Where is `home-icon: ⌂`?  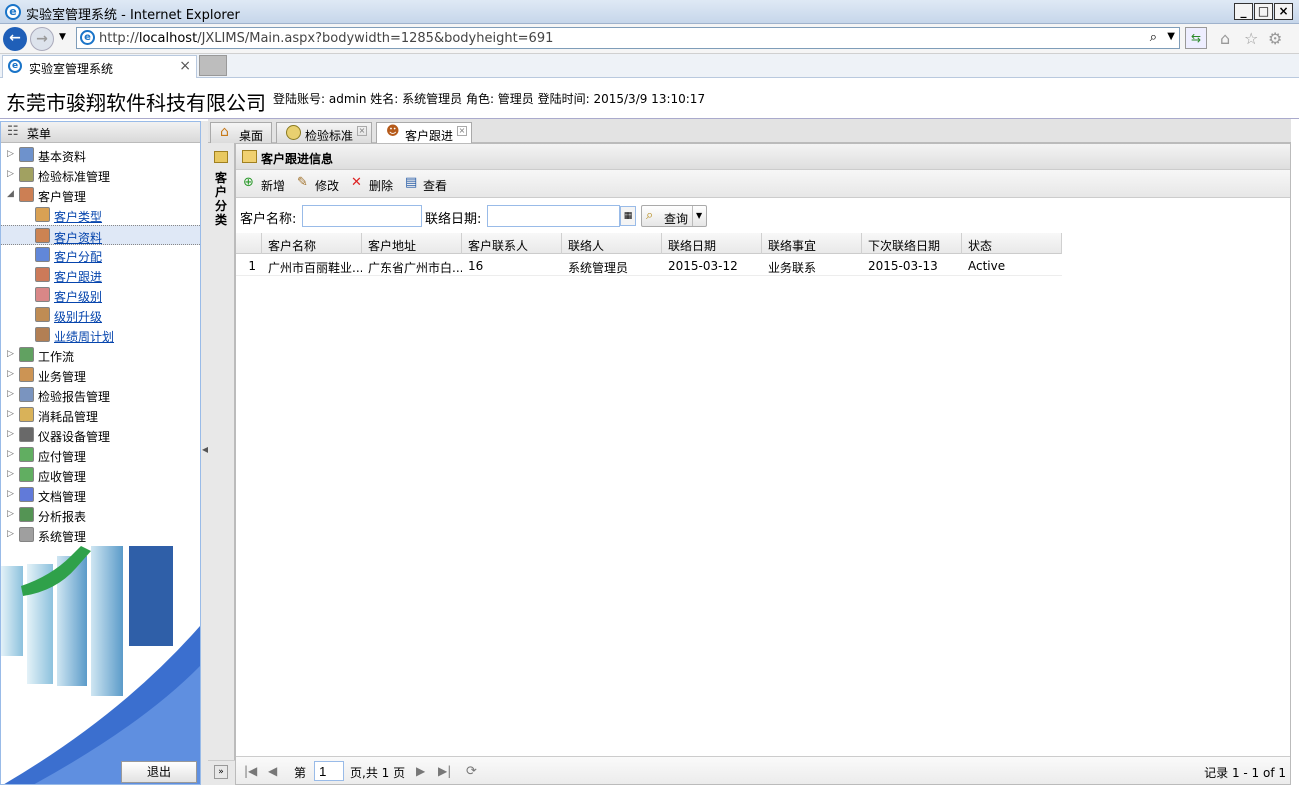 home-icon: ⌂ is located at coordinates (1225, 38).